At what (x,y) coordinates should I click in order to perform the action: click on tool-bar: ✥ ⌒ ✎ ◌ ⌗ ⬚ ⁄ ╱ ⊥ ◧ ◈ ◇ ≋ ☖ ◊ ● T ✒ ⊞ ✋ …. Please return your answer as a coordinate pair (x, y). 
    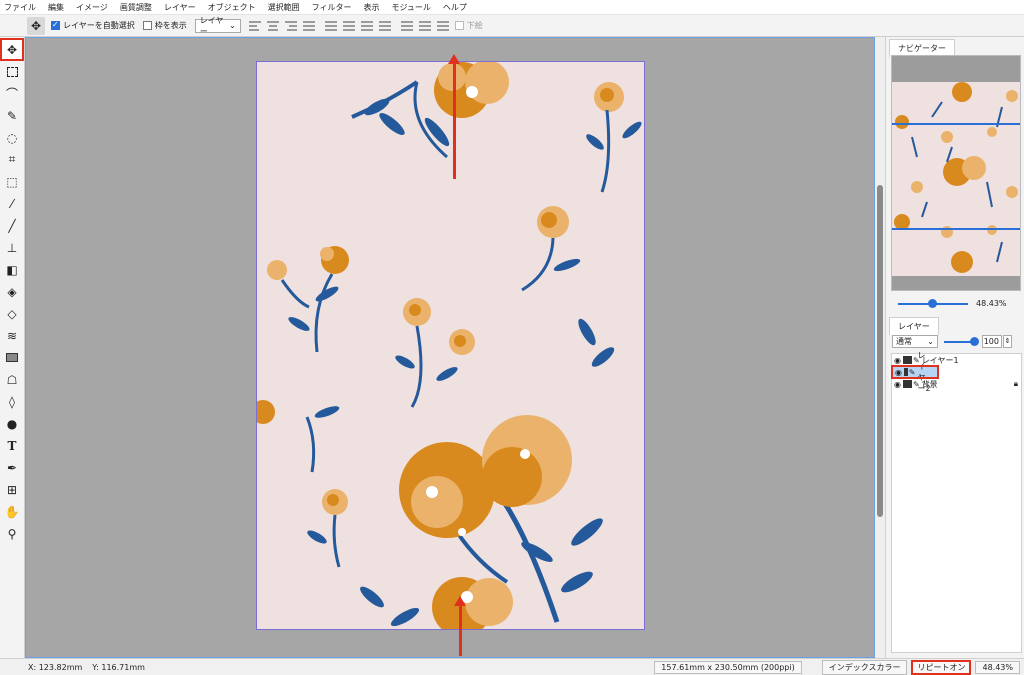
    Looking at the image, I should click on (12, 347).